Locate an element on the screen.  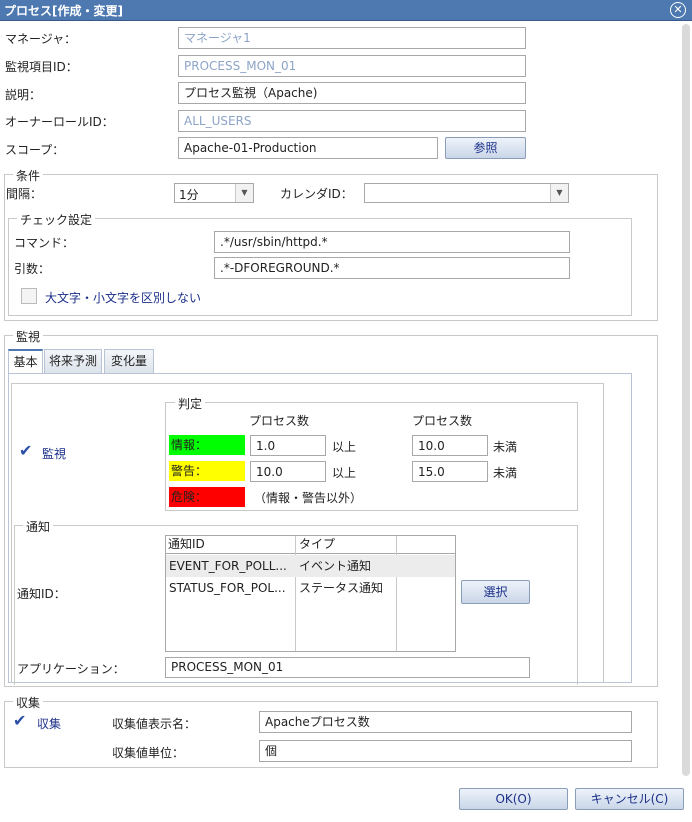
notify-id-label: 通知ID： is located at coordinates (41, 594).